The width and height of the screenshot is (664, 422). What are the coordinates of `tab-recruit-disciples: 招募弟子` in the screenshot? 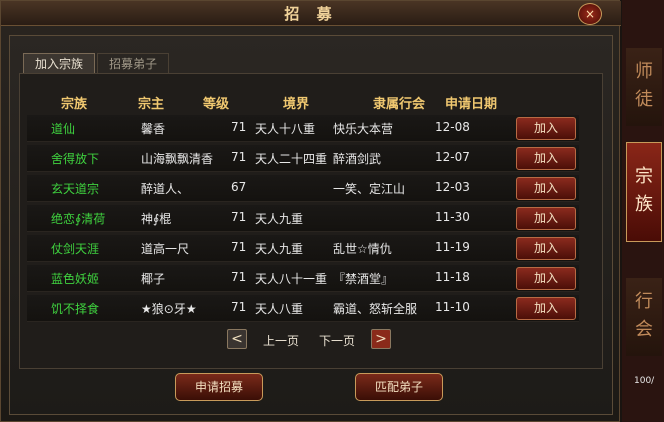 It's located at (133, 63).